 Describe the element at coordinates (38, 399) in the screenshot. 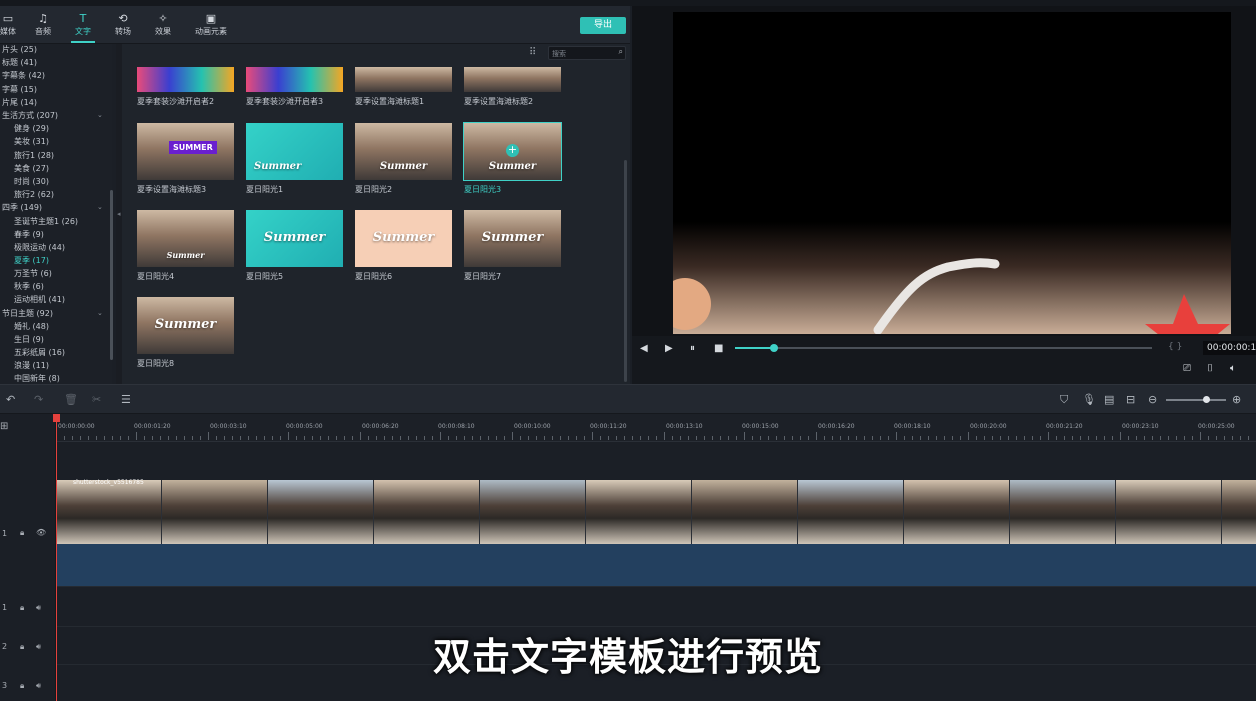

I see `redo-icon: ↷` at that location.